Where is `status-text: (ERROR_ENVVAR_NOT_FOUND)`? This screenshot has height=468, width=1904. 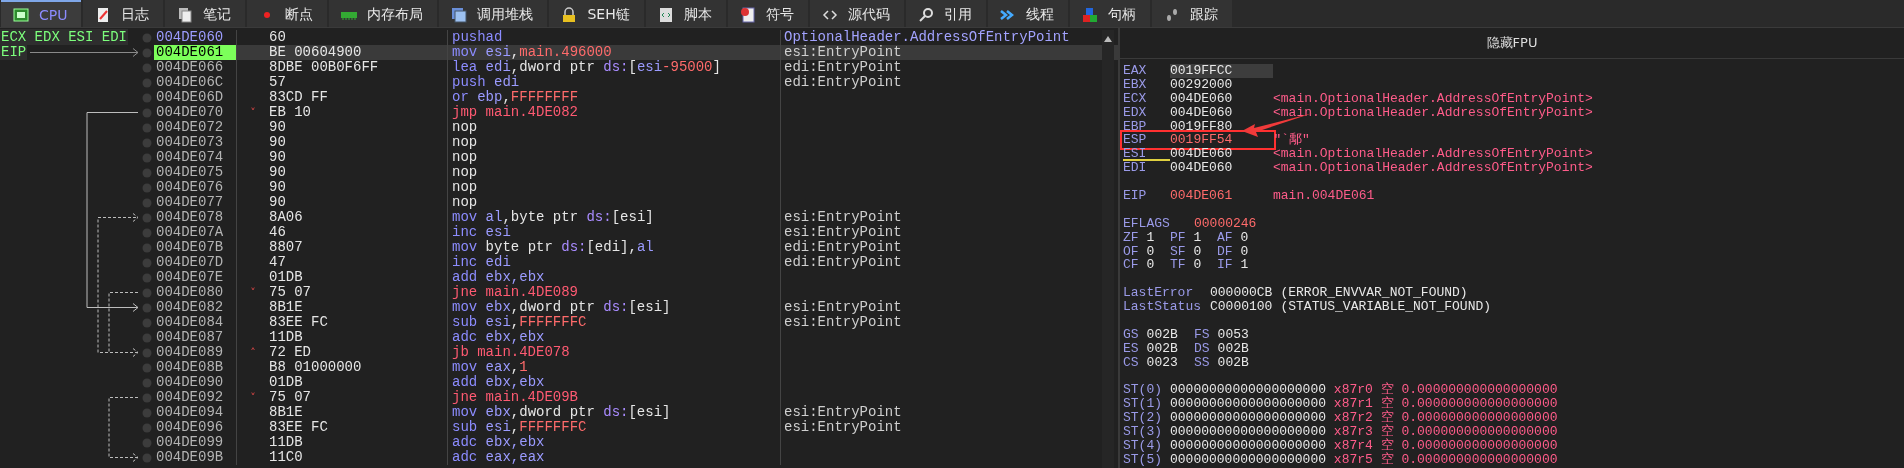
status-text: (ERROR_ENVVAR_NOT_FOUND) is located at coordinates (1374, 293).